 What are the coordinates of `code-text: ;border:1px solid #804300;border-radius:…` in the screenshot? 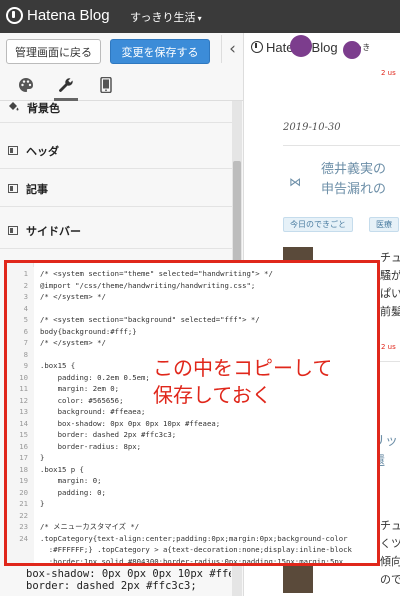 It's located at (192, 561).